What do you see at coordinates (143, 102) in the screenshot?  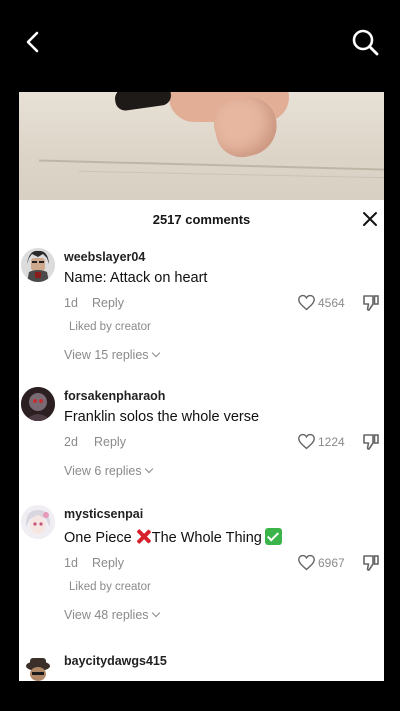 I see `video-dark-object` at bounding box center [143, 102].